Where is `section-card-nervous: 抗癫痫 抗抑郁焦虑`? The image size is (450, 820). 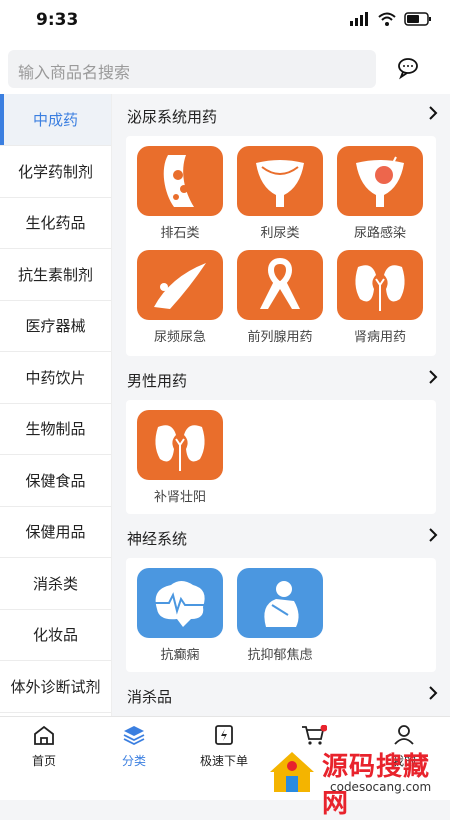 section-card-nervous: 抗癫痫 抗抑郁焦虑 is located at coordinates (281, 615).